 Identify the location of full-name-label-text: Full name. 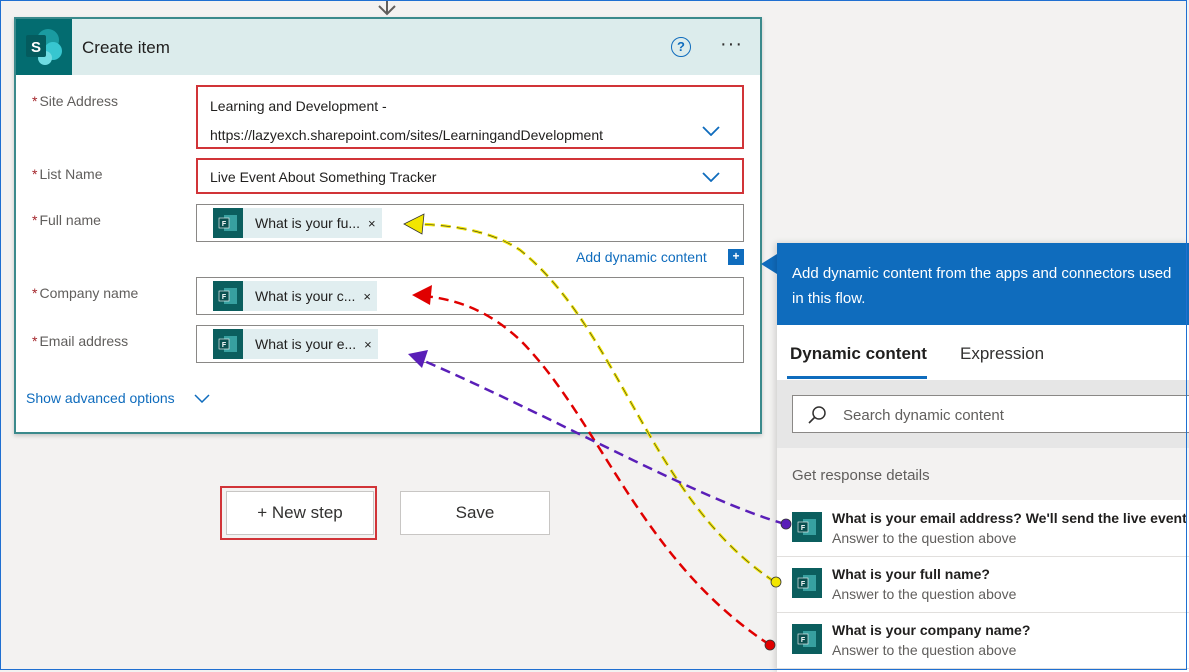
(70, 220).